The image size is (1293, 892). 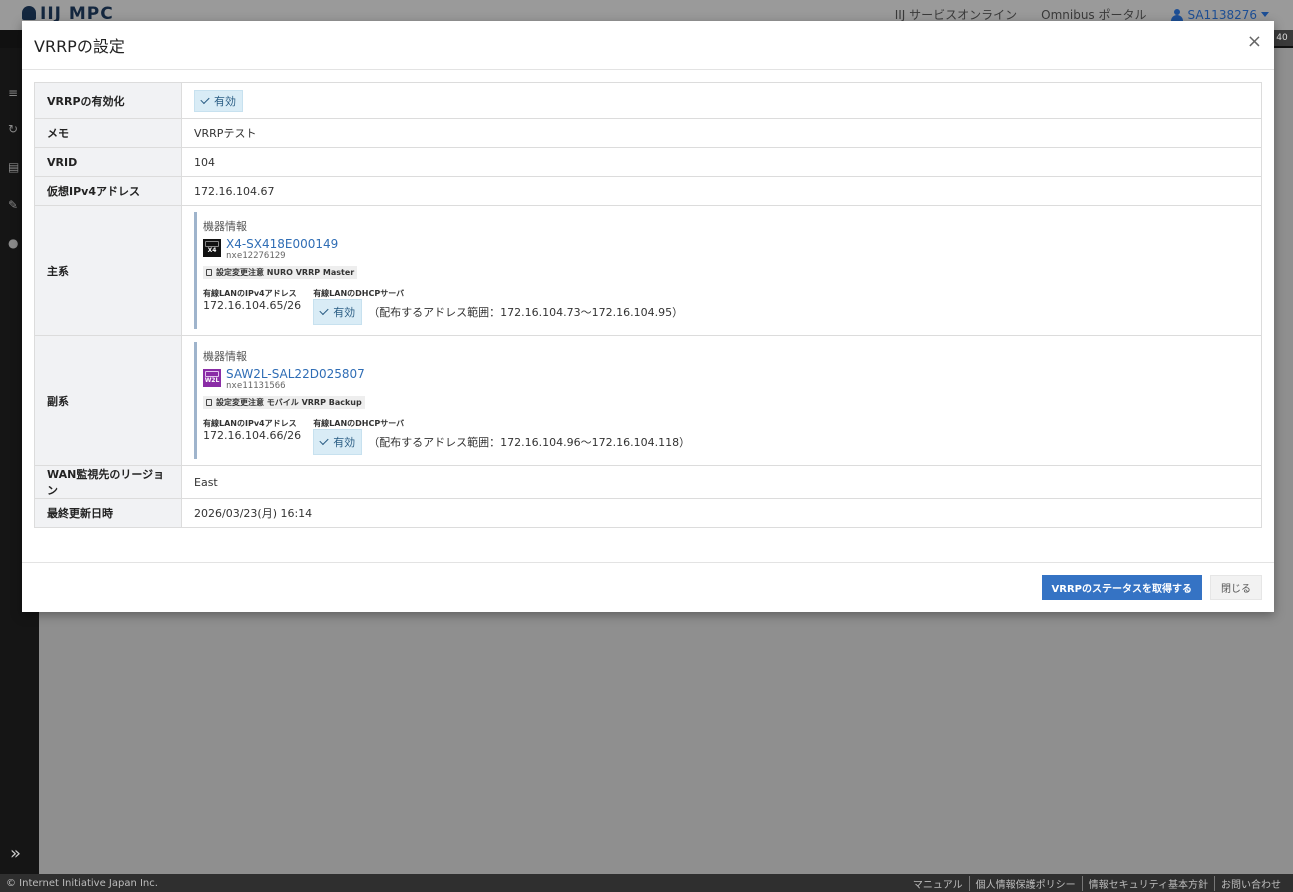 I want to click on subbar-badge: 40, so click(x=1282, y=38).